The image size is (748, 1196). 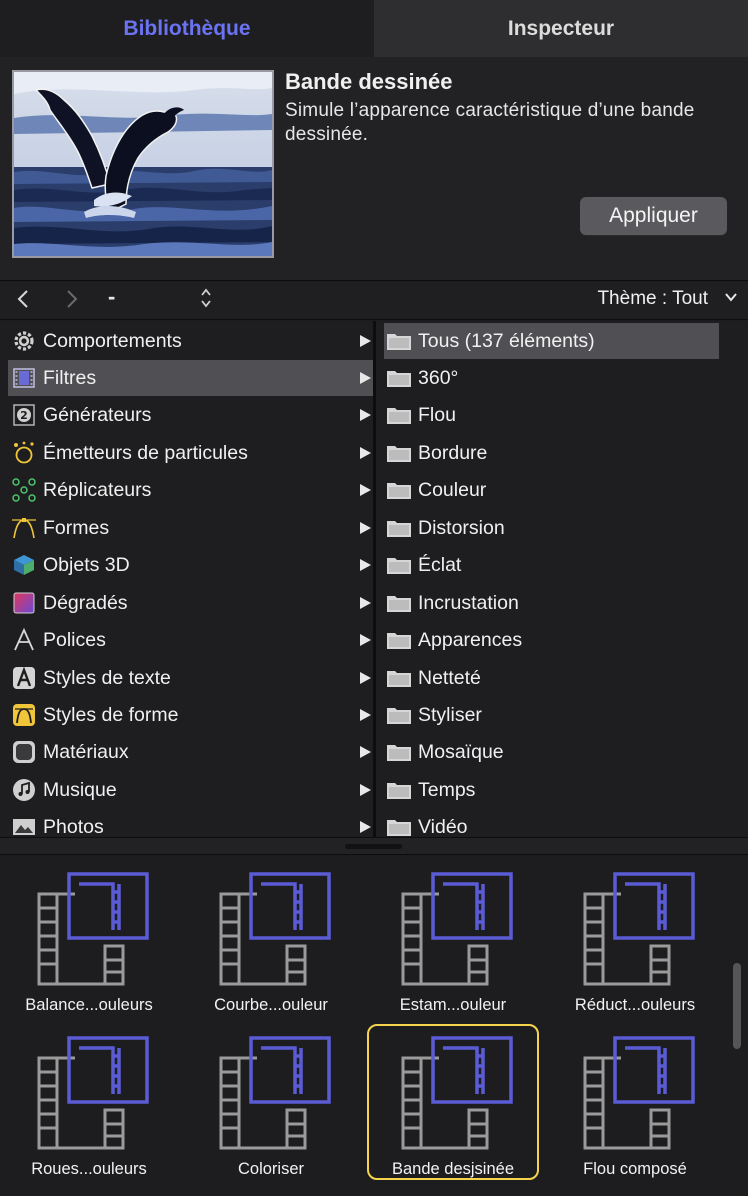 What do you see at coordinates (374, 301) in the screenshot?
I see `browser-nav-bar: - Thème : Tout` at bounding box center [374, 301].